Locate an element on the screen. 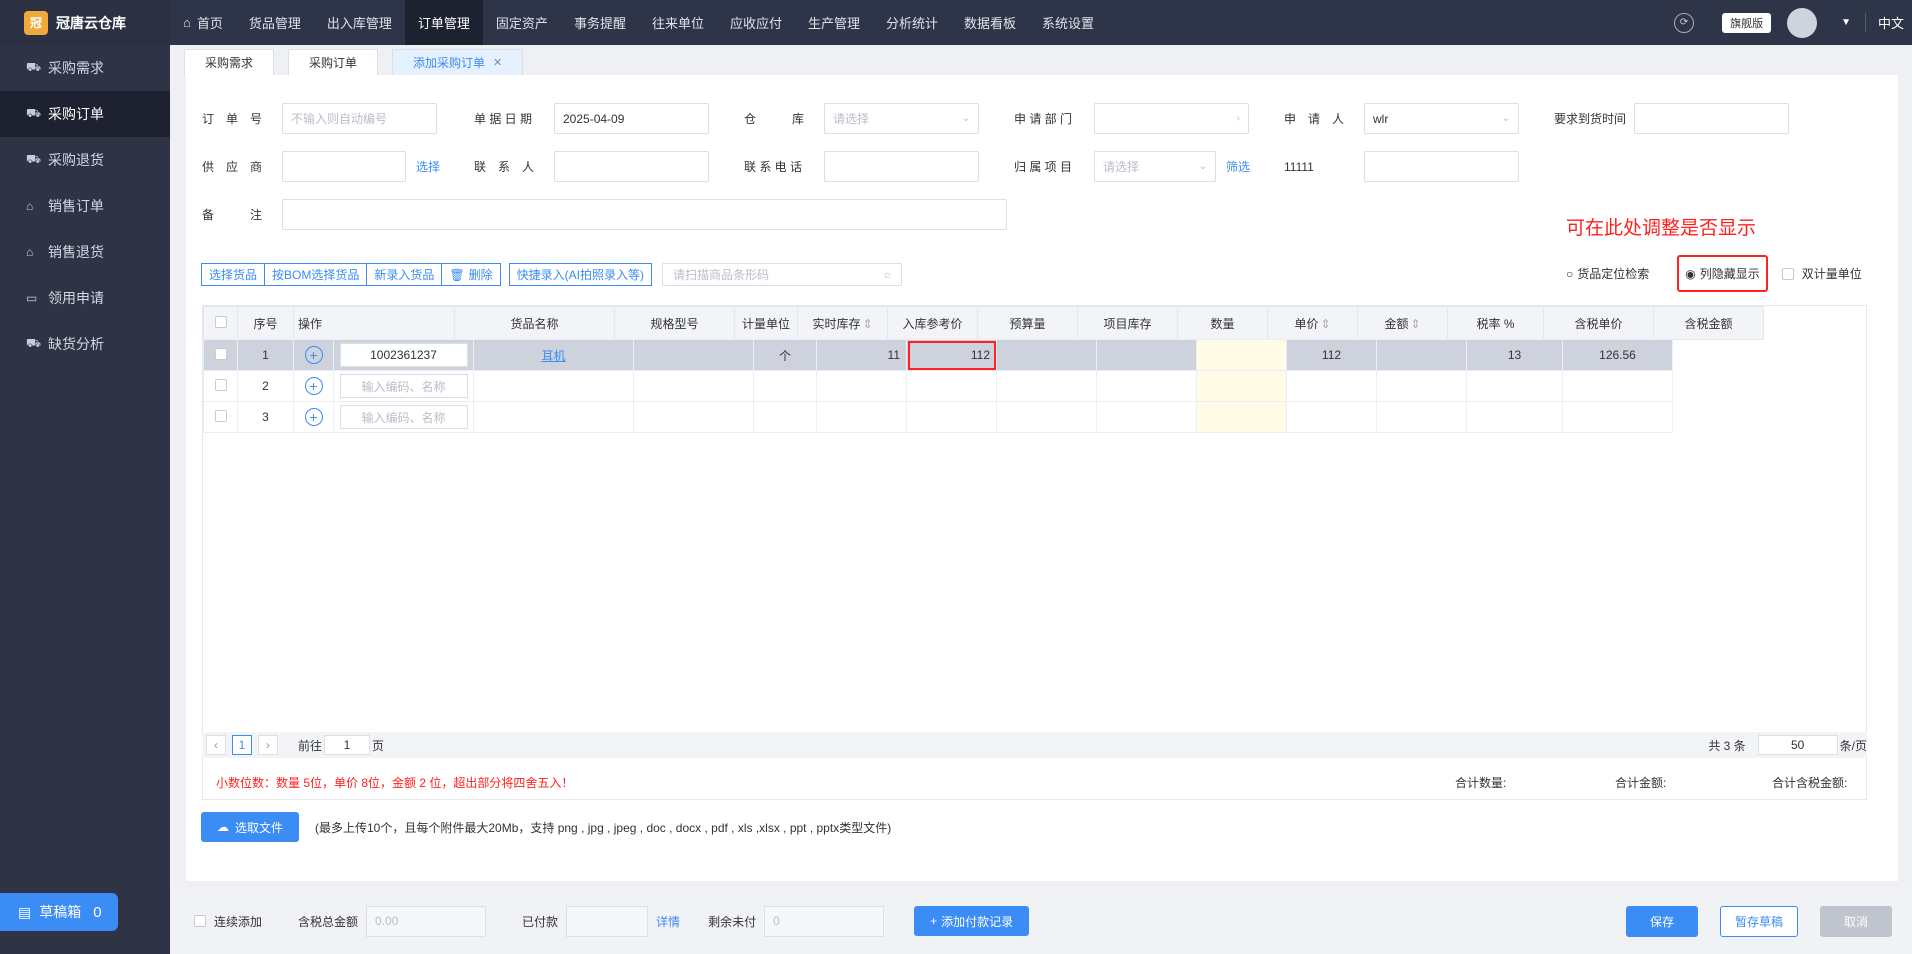 Image resolution: width=1912 pixels, height=954 pixels. date-input: 2025-04-09 is located at coordinates (631, 118).